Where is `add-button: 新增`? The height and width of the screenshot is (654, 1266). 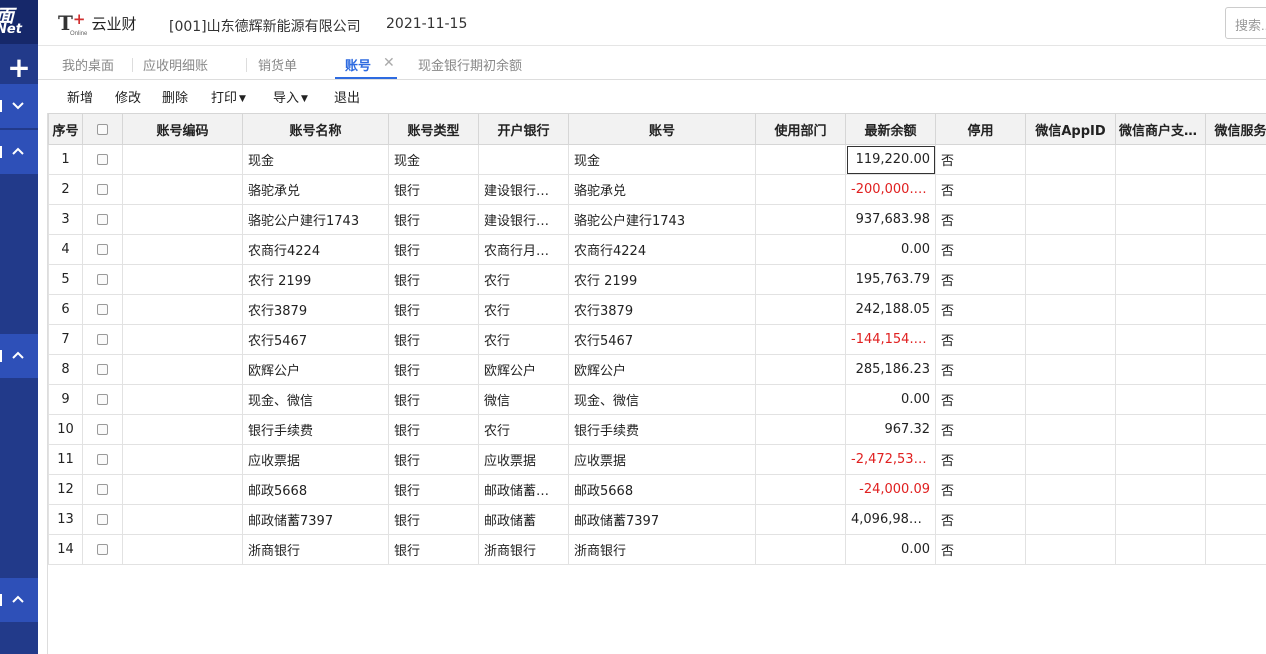 add-button: 新增 is located at coordinates (80, 96).